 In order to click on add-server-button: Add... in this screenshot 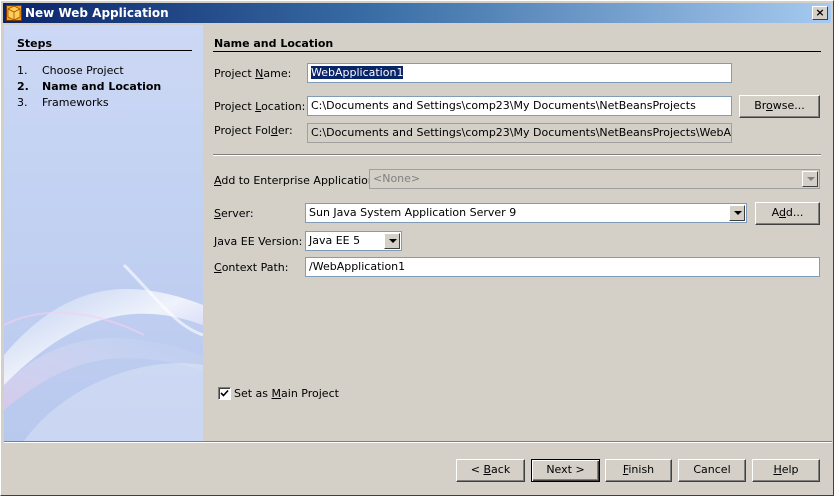, I will do `click(787, 213)`.